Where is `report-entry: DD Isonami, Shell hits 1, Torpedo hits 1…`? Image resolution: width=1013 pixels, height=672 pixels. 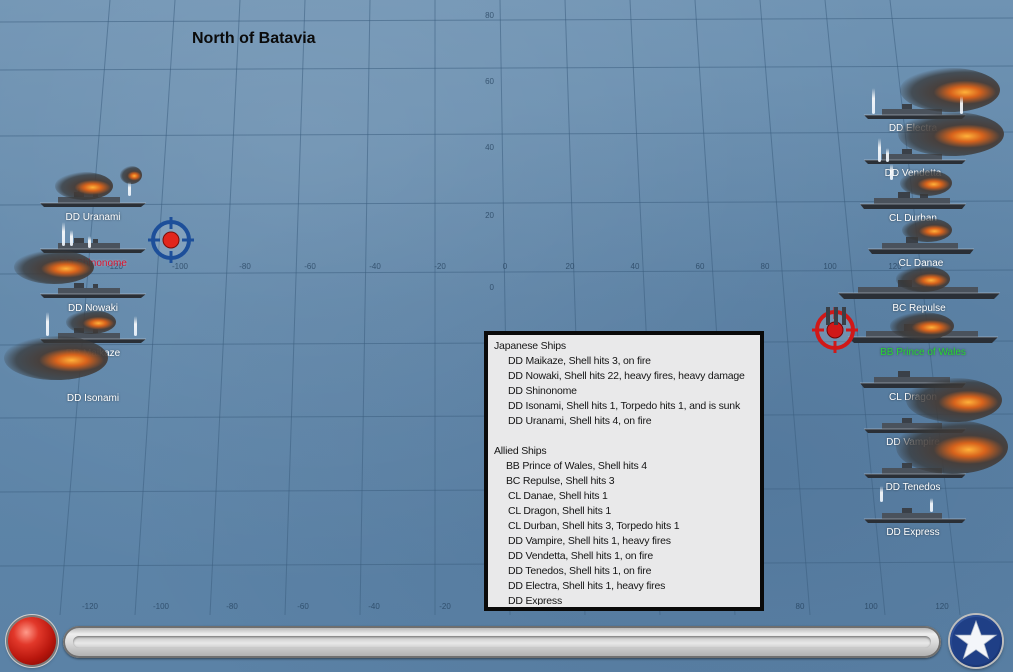
report-entry: DD Isonami, Shell hits 1, Torpedo hits 1… is located at coordinates (624, 406).